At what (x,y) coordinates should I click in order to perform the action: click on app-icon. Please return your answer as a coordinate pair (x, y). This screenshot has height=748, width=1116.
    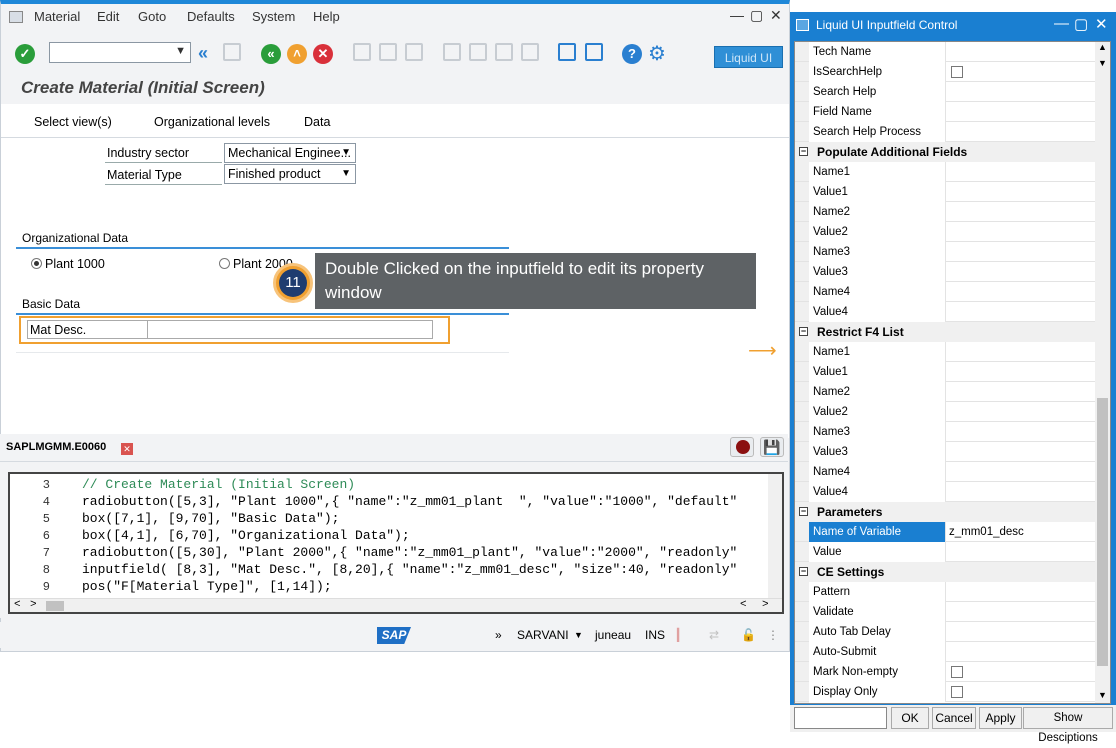
    Looking at the image, I should click on (16, 17).